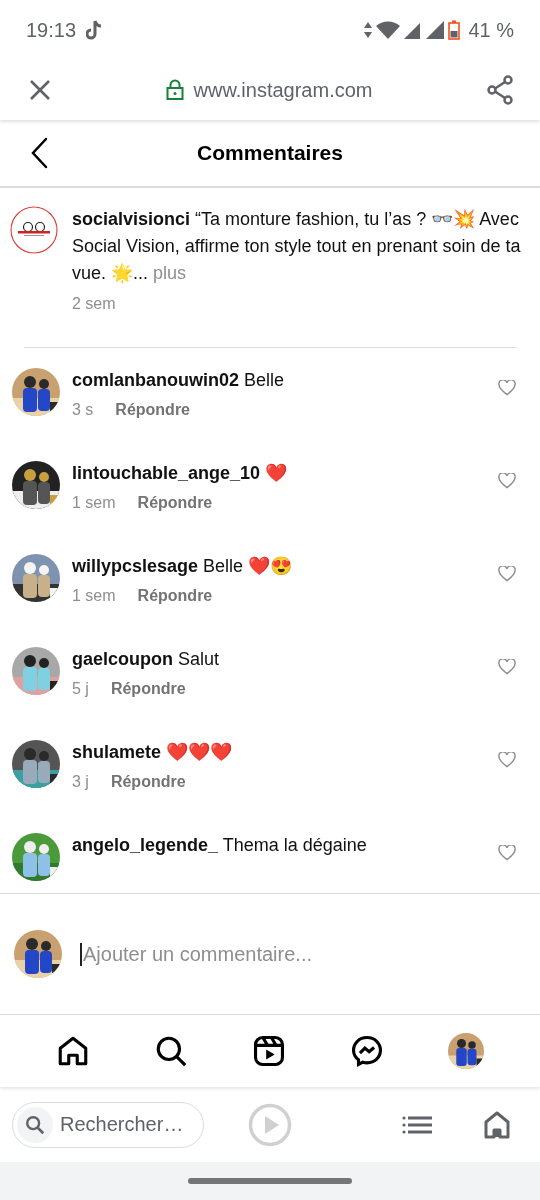 Image resolution: width=540 pixels, height=1200 pixels. I want to click on comment-text: comlanbanouwin02 Belle, so click(179, 380).